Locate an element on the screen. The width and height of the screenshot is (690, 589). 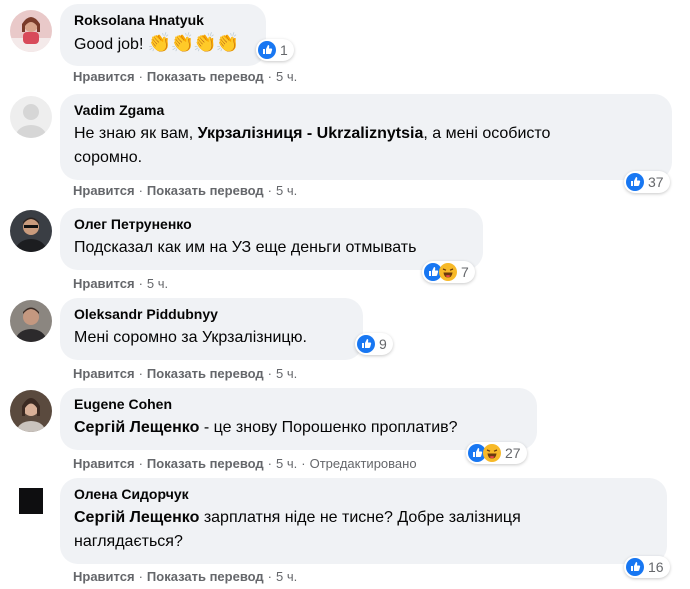
reaction-count: 1 is located at coordinates (275, 50).